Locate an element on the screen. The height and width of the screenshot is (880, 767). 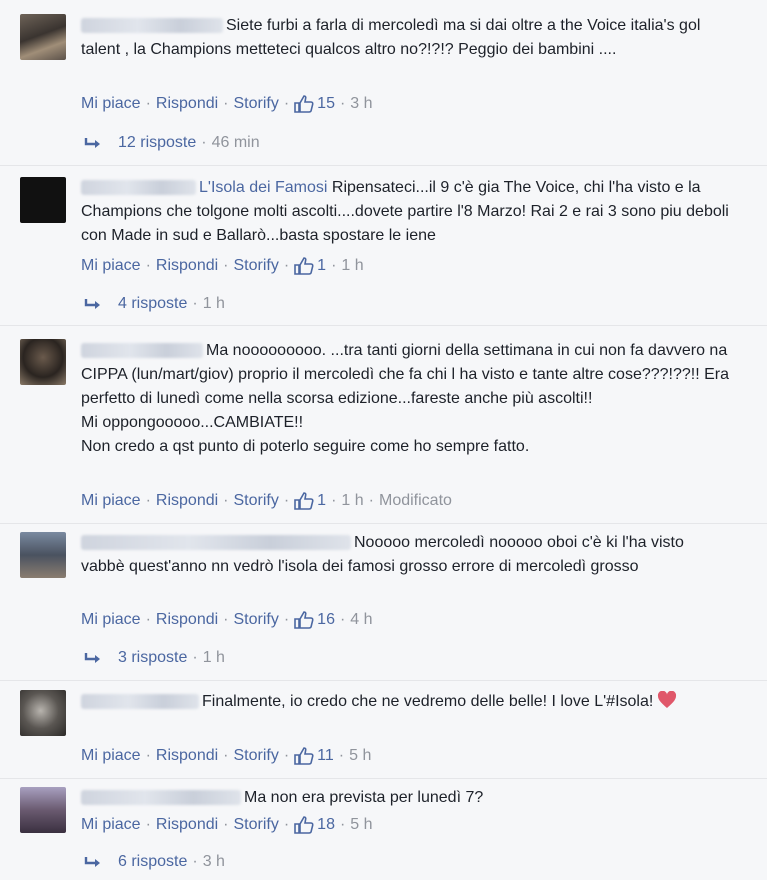
view-replies: 6 risposte · 3 h is located at coordinates (154, 862).